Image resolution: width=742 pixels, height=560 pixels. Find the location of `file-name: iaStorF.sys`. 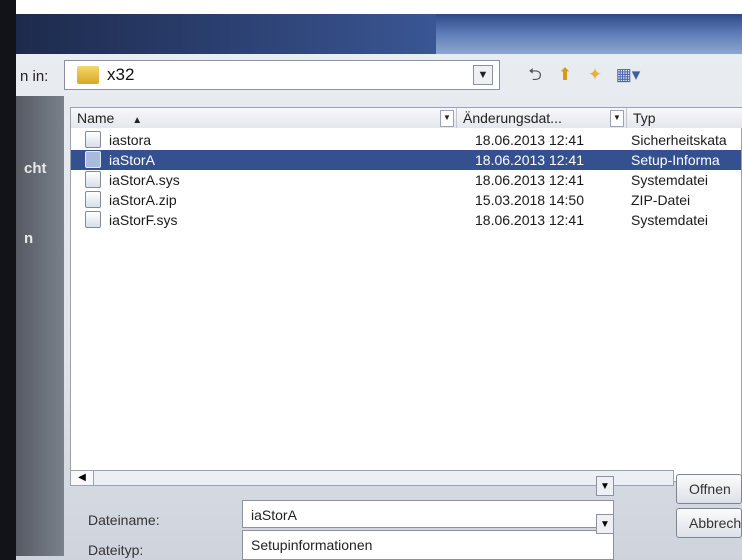

file-name: iaStorF.sys is located at coordinates (143, 220).